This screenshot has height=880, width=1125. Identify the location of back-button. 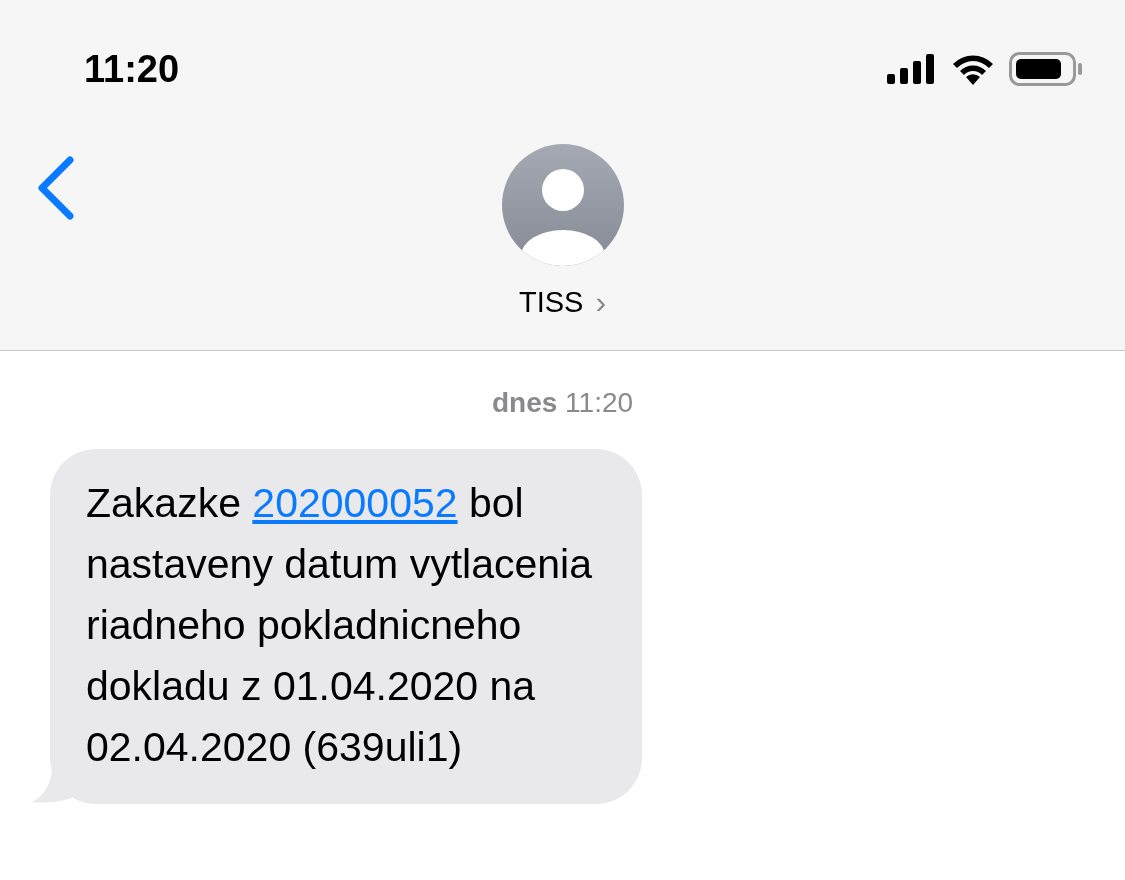
(56, 188).